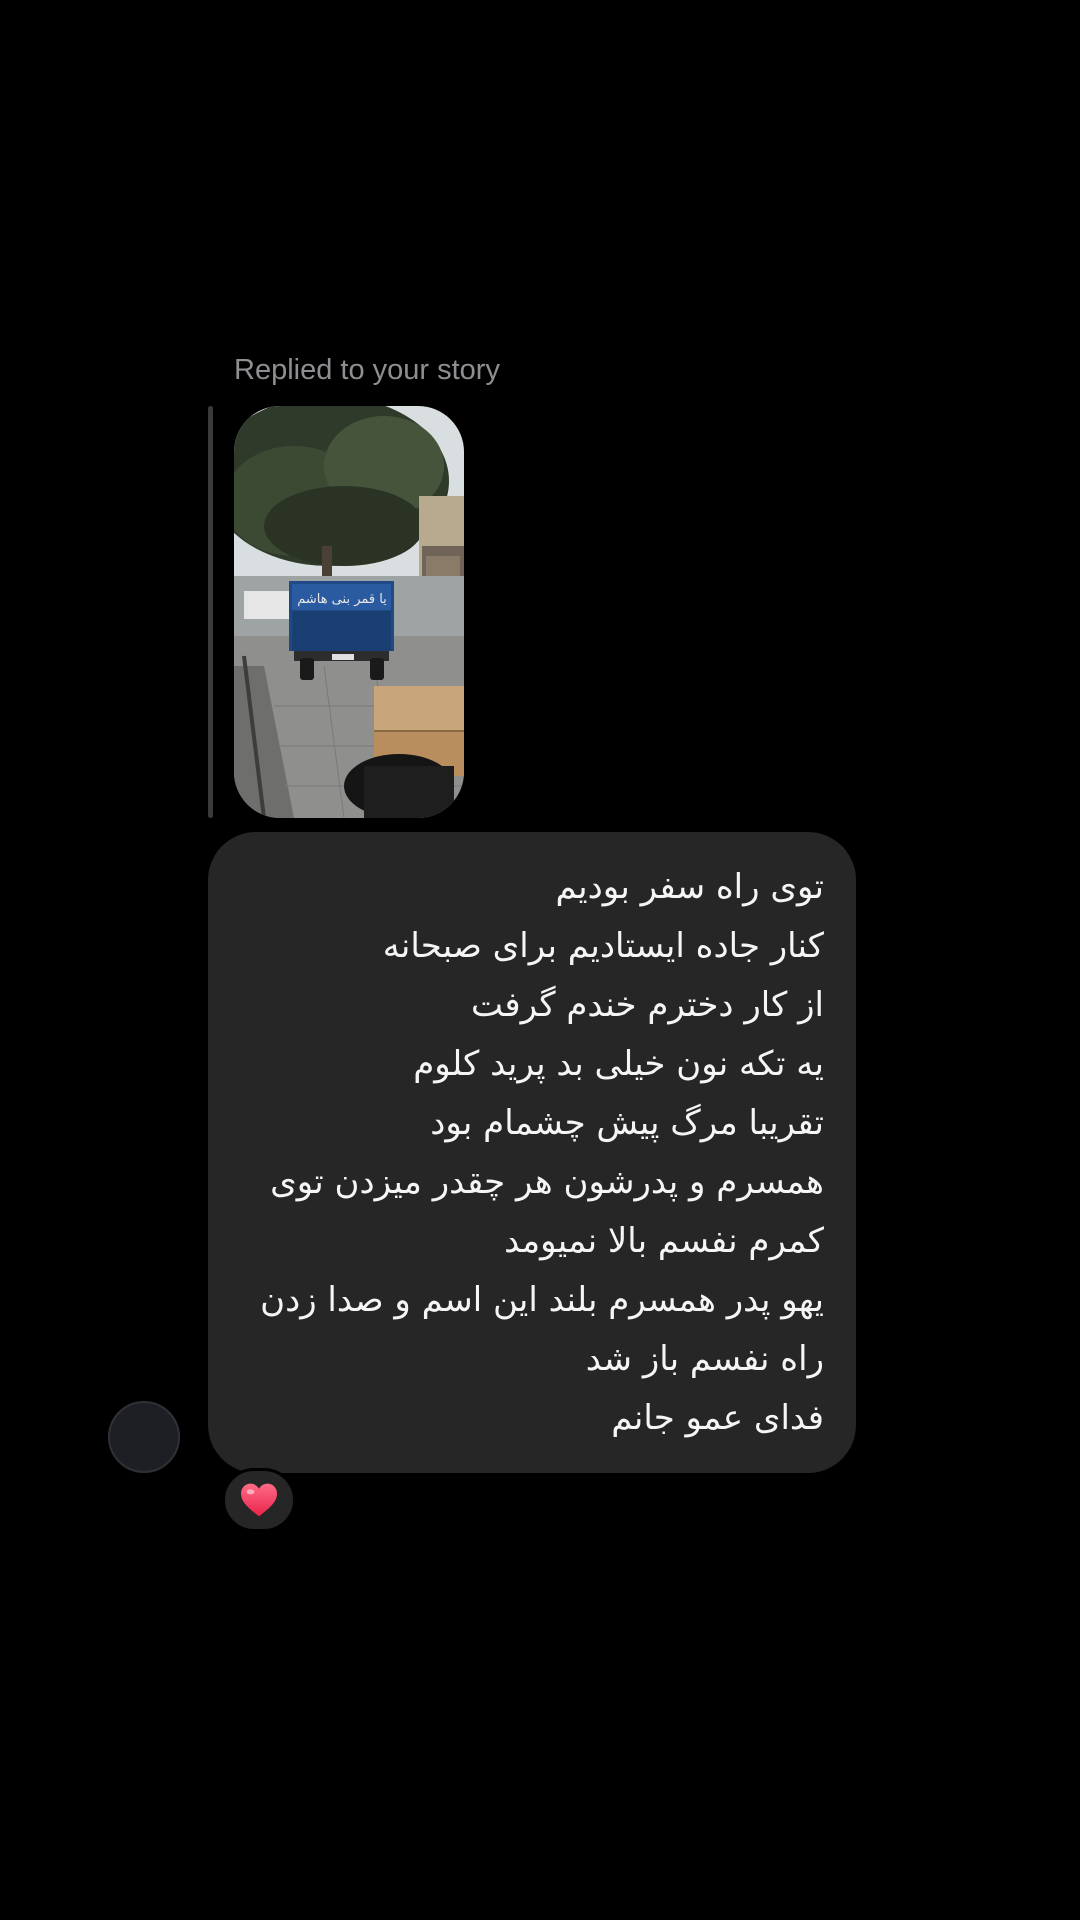 Image resolution: width=1080 pixels, height=1920 pixels. Describe the element at coordinates (704, 1359) in the screenshot. I see `message-line: راه نفسم باز شد` at that location.